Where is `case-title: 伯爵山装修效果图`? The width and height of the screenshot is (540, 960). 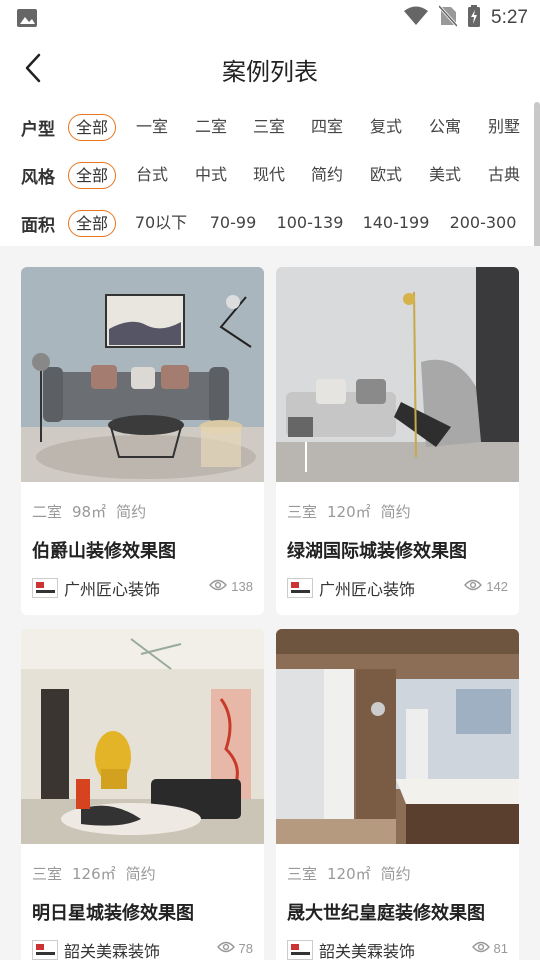 case-title: 伯爵山装修效果图 is located at coordinates (104, 551).